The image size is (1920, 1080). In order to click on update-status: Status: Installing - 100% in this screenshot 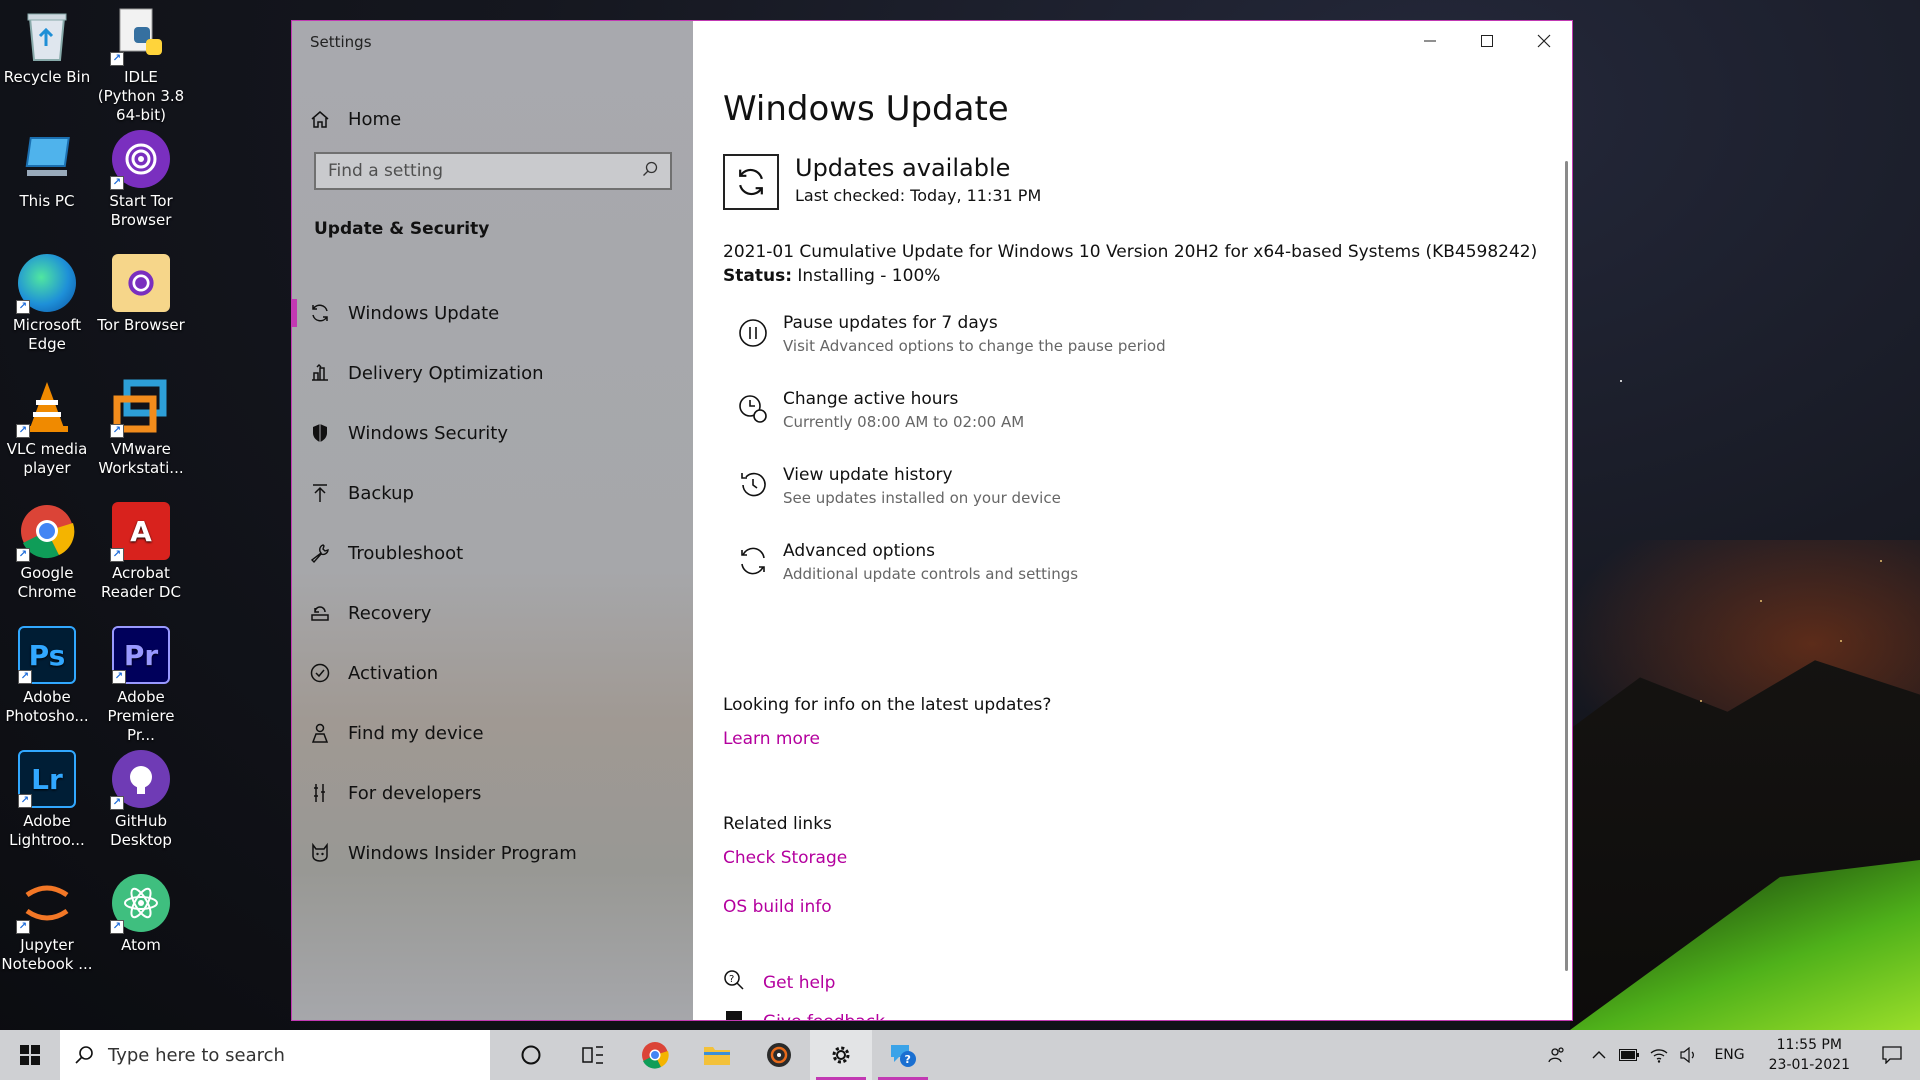, I will do `click(832, 276)`.